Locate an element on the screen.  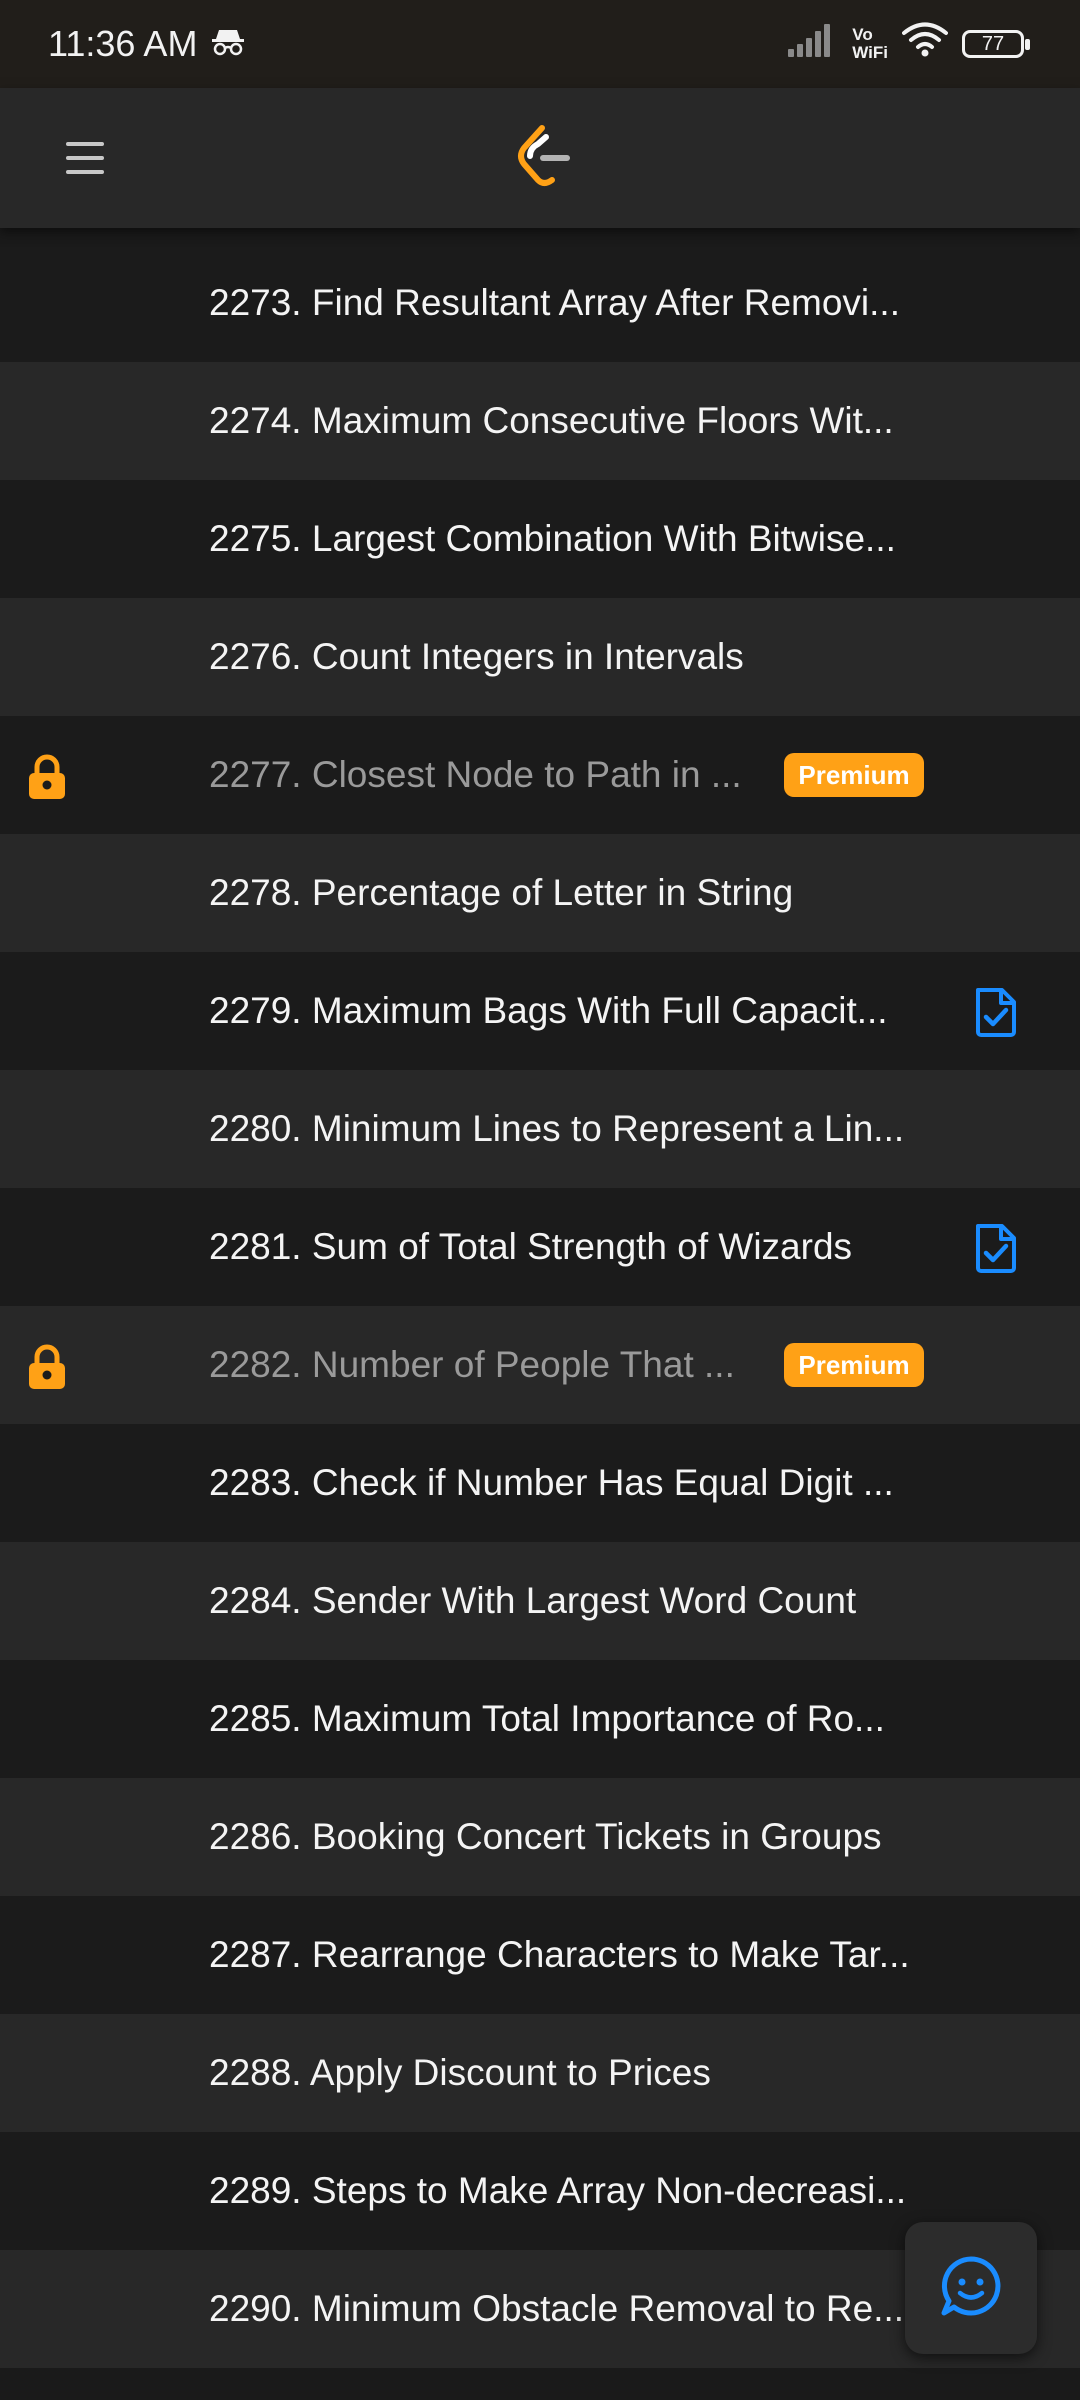
status-bar: 11:36 AM Vo WiFi 77 is located at coordinates (540, 44).